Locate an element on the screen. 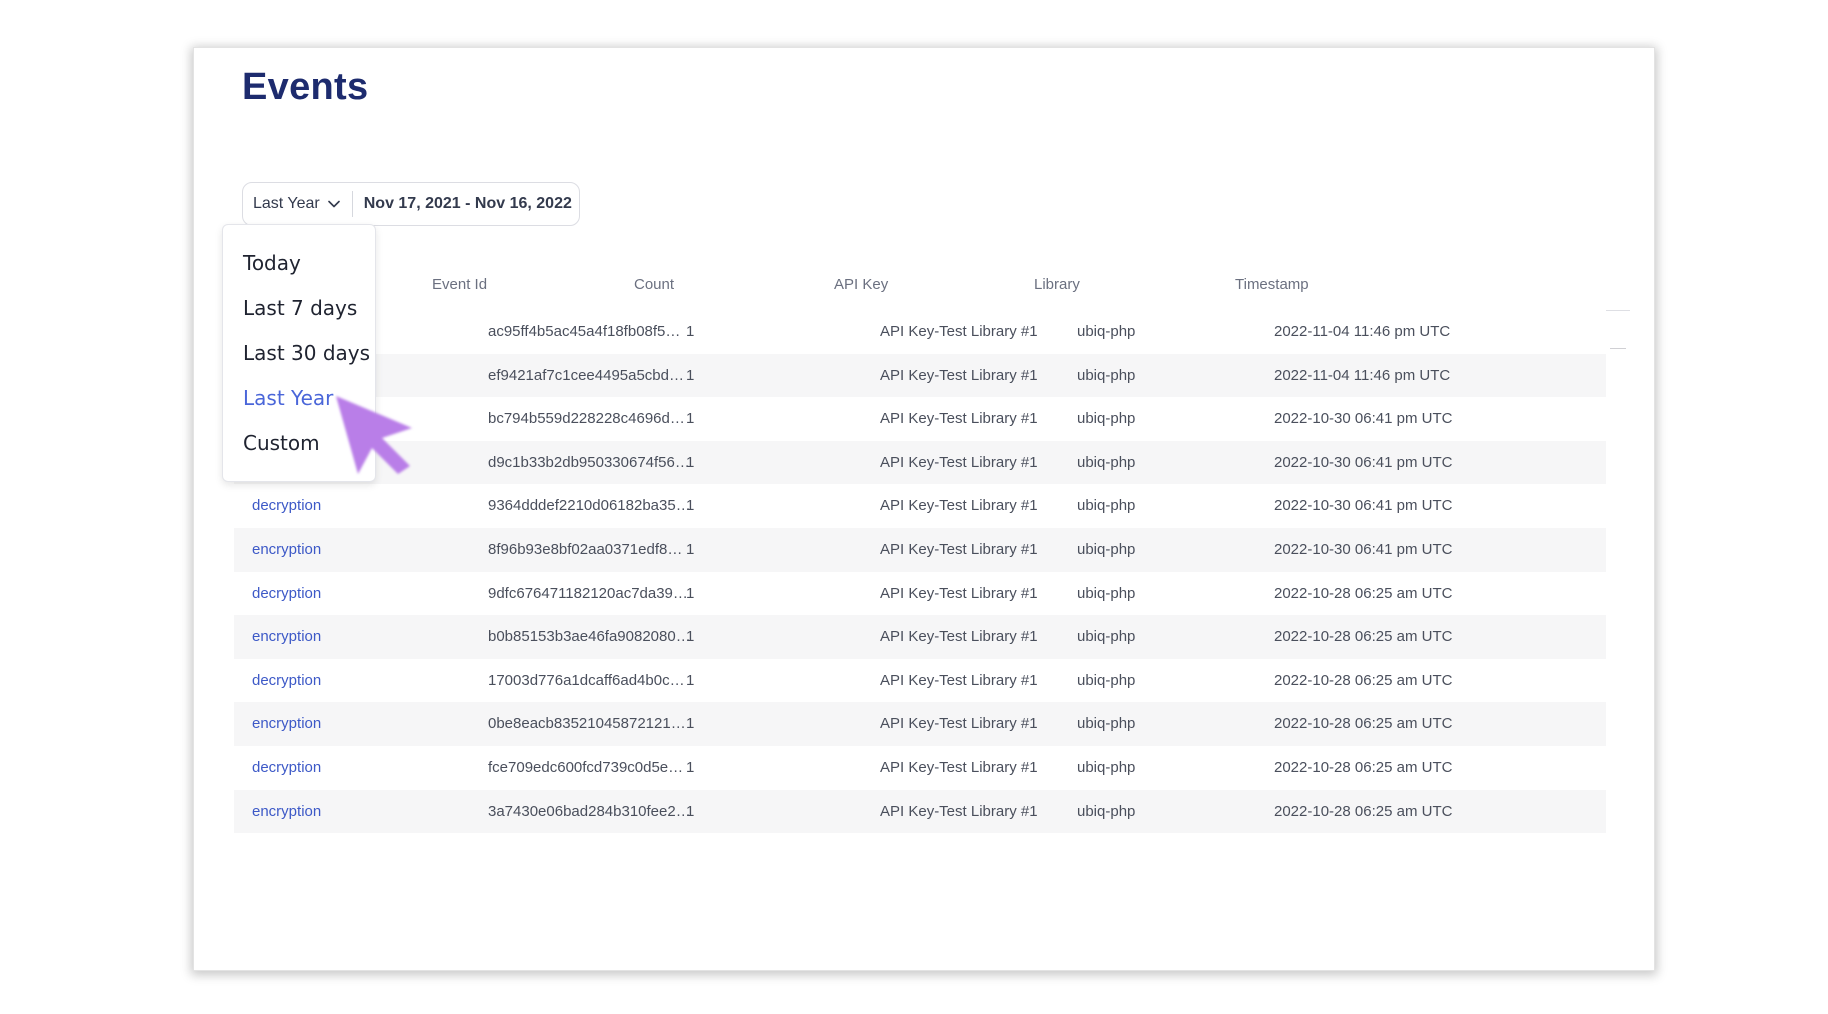 This screenshot has height=1014, width=1828. table-header: Event Id Count API Key Library Timestamp is located at coordinates (932, 293).